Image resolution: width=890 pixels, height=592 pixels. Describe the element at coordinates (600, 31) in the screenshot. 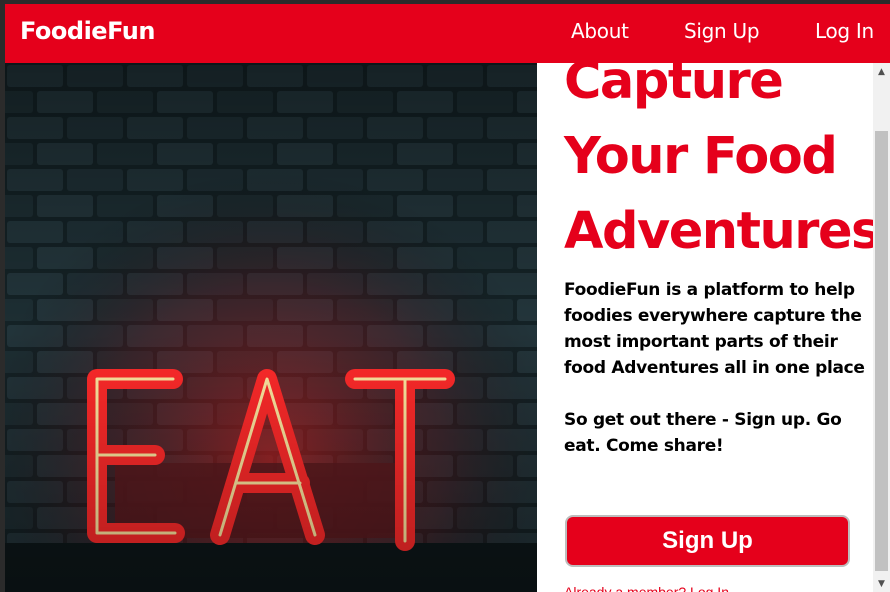

I see `nav-link-about: About` at that location.